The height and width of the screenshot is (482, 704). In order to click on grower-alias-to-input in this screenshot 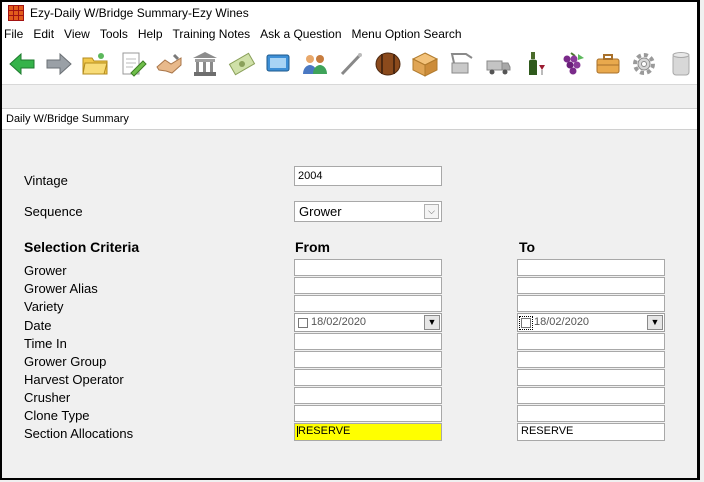, I will do `click(591, 285)`.